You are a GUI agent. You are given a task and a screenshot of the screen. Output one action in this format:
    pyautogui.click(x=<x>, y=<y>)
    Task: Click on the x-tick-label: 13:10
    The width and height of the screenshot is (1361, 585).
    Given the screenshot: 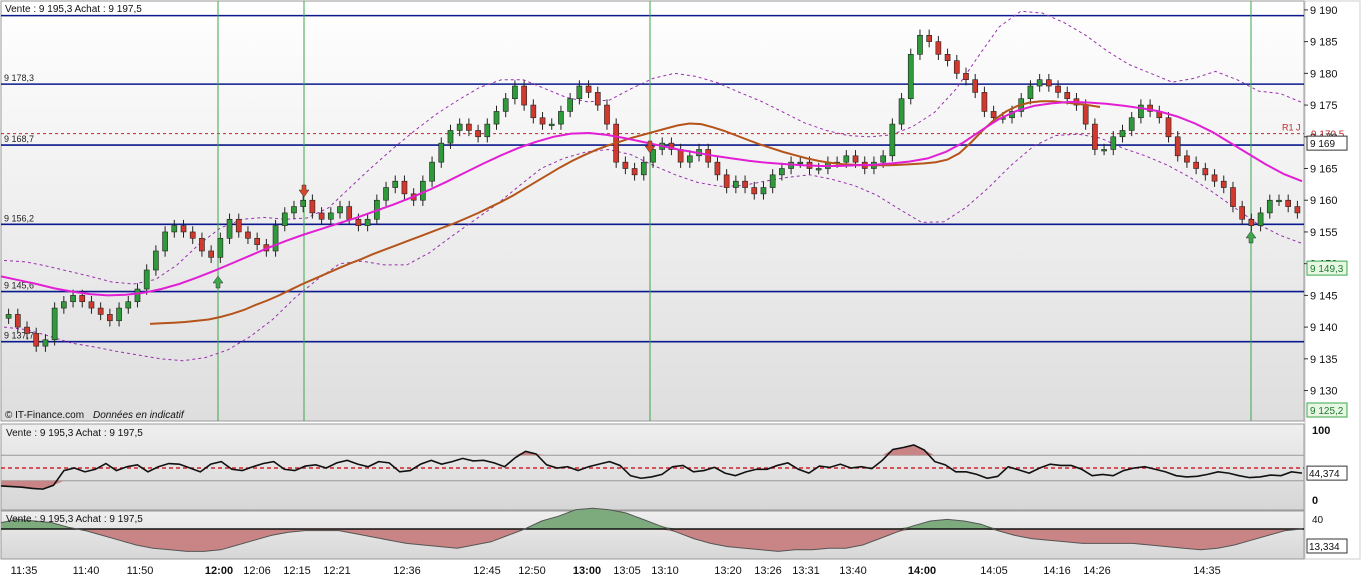 What is the action you would take?
    pyautogui.click(x=665, y=571)
    